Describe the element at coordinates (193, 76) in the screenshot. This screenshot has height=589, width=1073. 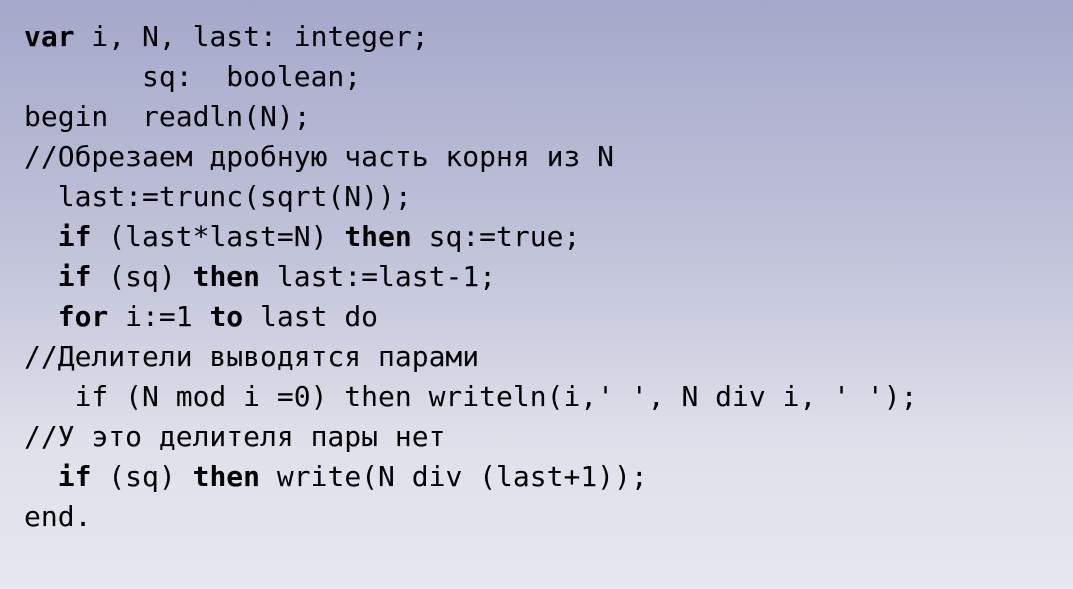
I see `code-text: sq: boolean;` at that location.